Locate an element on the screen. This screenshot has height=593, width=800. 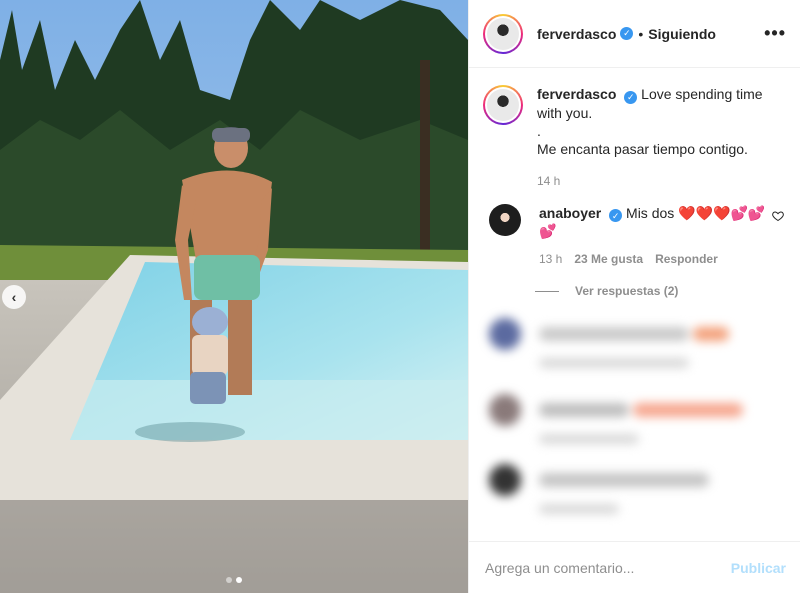
caption-username: ferverdasco is located at coordinates (576, 94).